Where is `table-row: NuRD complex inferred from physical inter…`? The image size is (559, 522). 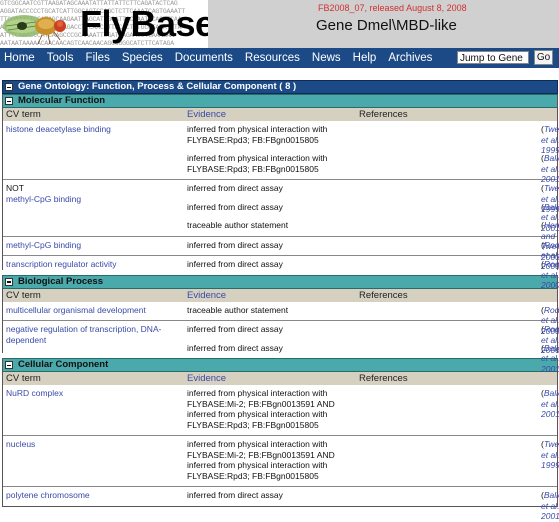 table-row: NuRD complex inferred from physical inter… is located at coordinates (281, 410).